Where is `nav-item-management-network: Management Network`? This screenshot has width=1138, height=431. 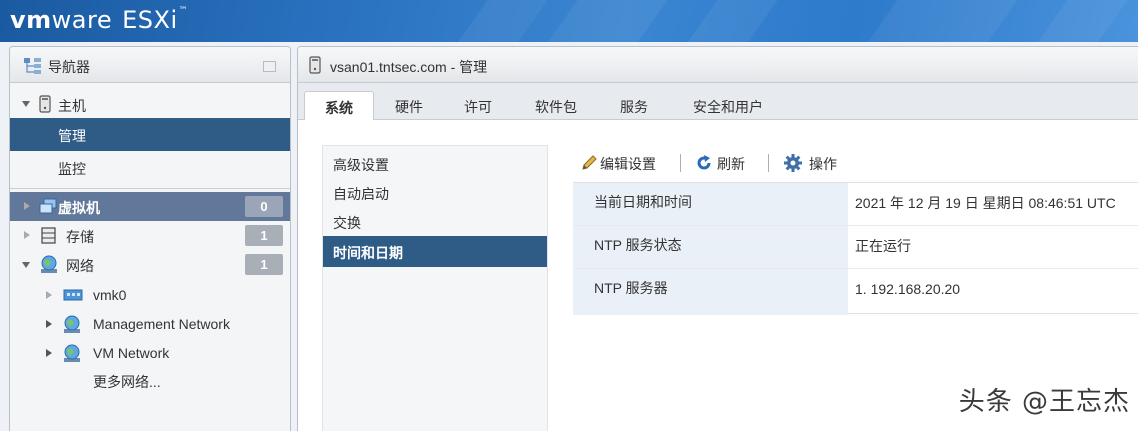 nav-item-management-network: Management Network is located at coordinates (150, 324).